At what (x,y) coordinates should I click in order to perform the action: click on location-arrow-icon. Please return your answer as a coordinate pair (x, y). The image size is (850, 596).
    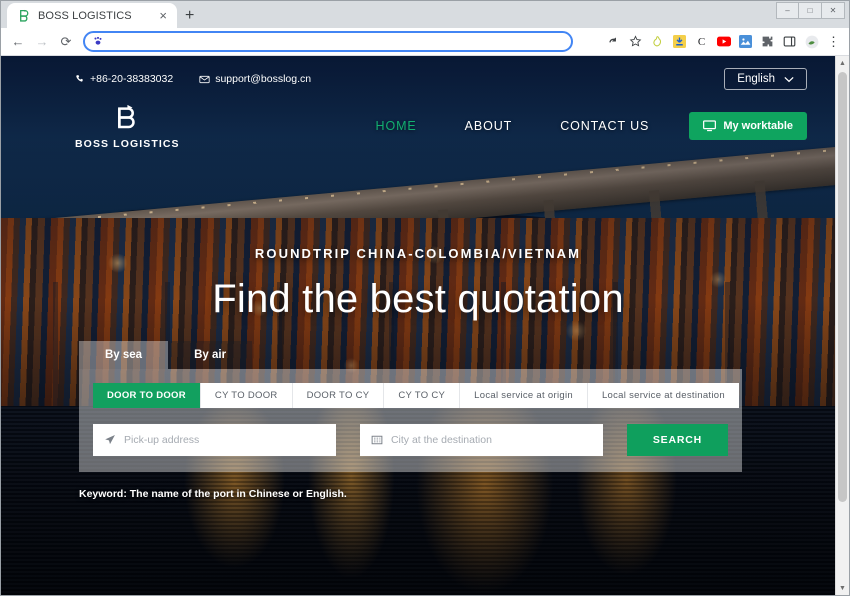
    Looking at the image, I should click on (110, 440).